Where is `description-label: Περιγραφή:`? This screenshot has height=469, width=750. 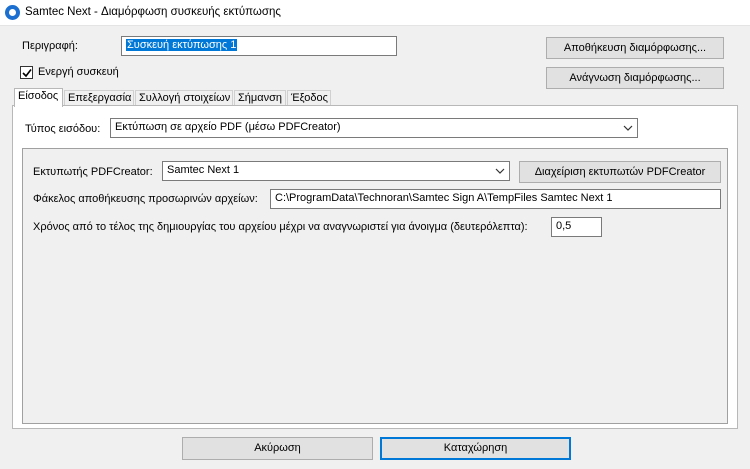 description-label: Περιγραφή: is located at coordinates (50, 46).